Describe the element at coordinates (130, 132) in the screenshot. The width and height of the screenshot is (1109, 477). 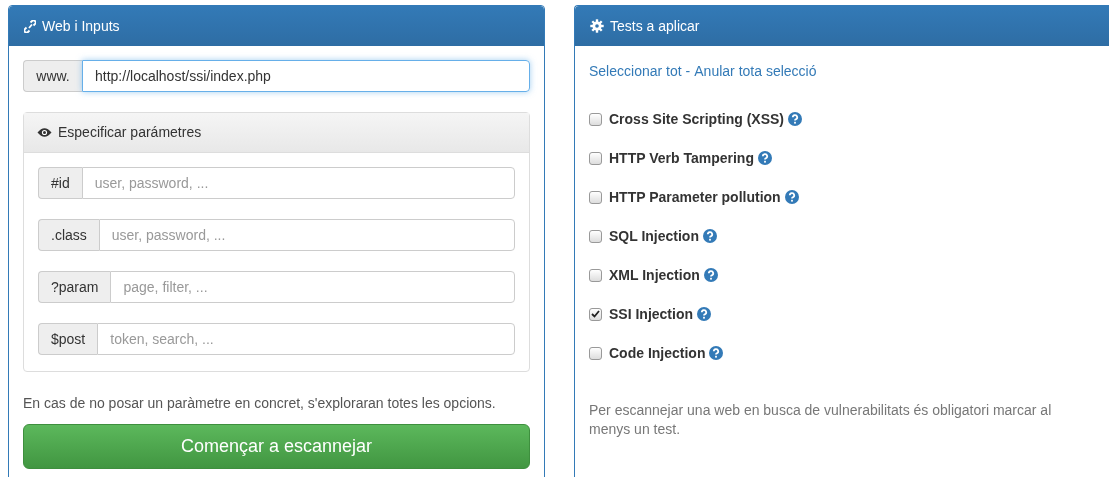
I see `params-title: Especificar parámetres` at that location.